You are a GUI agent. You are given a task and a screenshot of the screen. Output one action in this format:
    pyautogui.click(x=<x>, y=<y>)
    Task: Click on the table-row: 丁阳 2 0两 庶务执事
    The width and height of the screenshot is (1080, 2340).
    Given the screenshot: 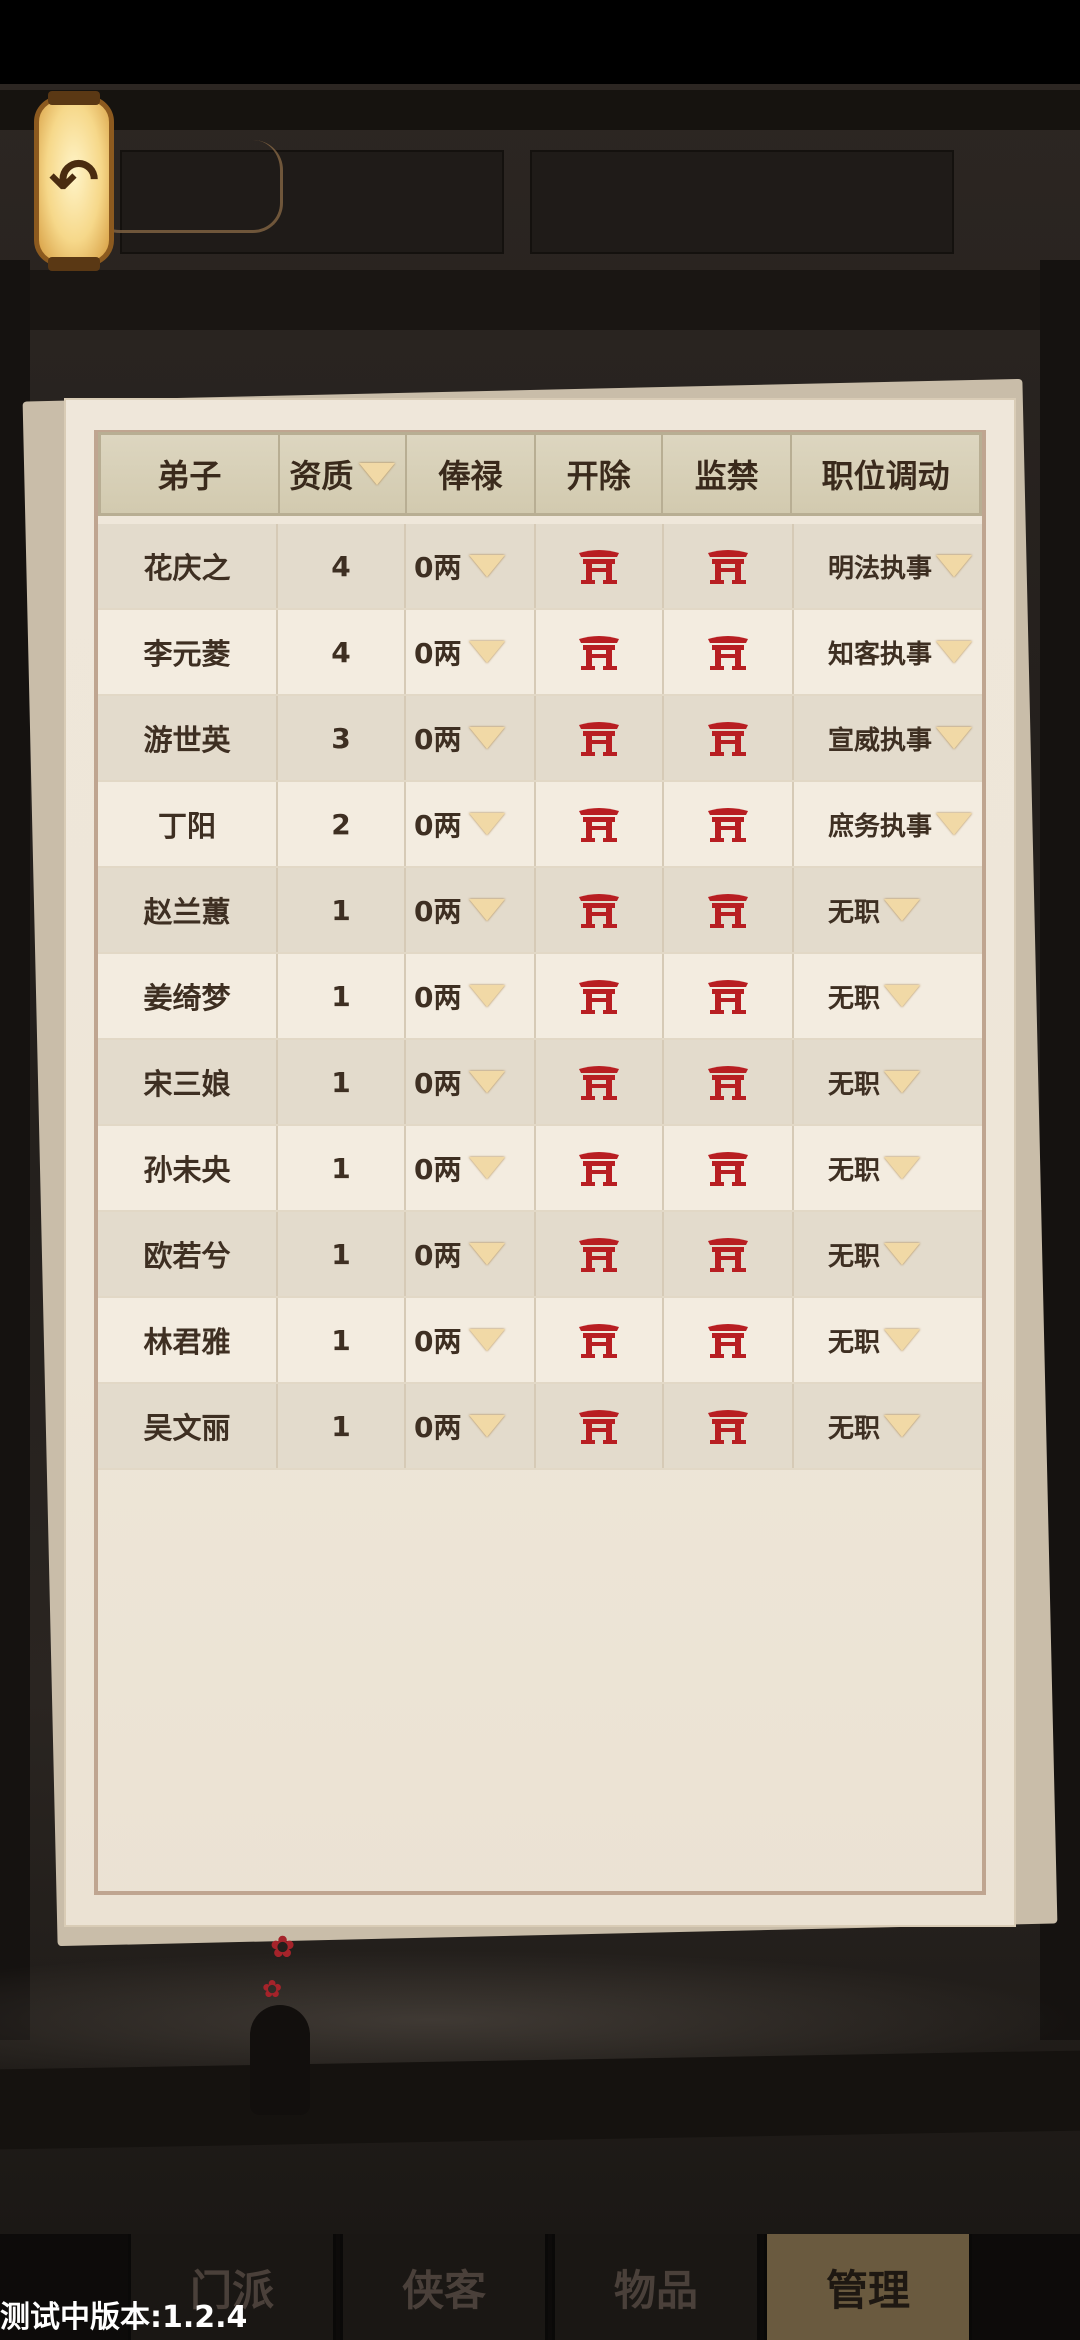 What is the action you would take?
    pyautogui.click(x=540, y=825)
    